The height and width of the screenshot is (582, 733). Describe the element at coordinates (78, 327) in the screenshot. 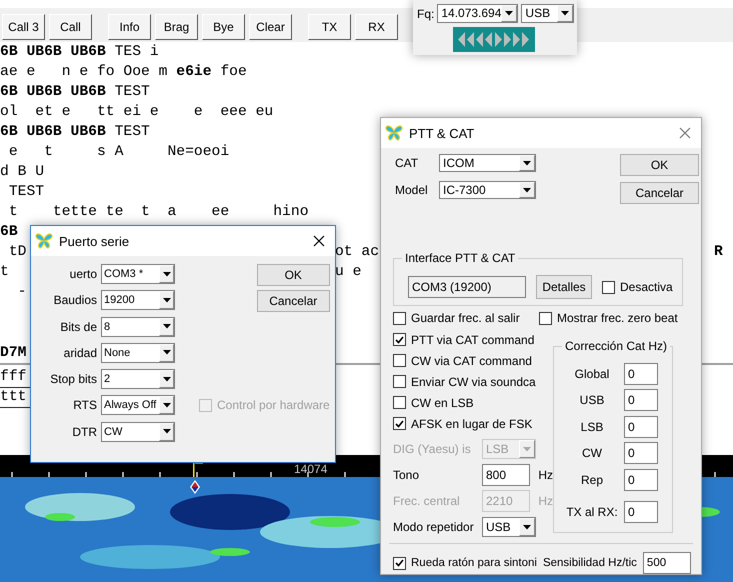

I see `field-label: Bits de` at that location.